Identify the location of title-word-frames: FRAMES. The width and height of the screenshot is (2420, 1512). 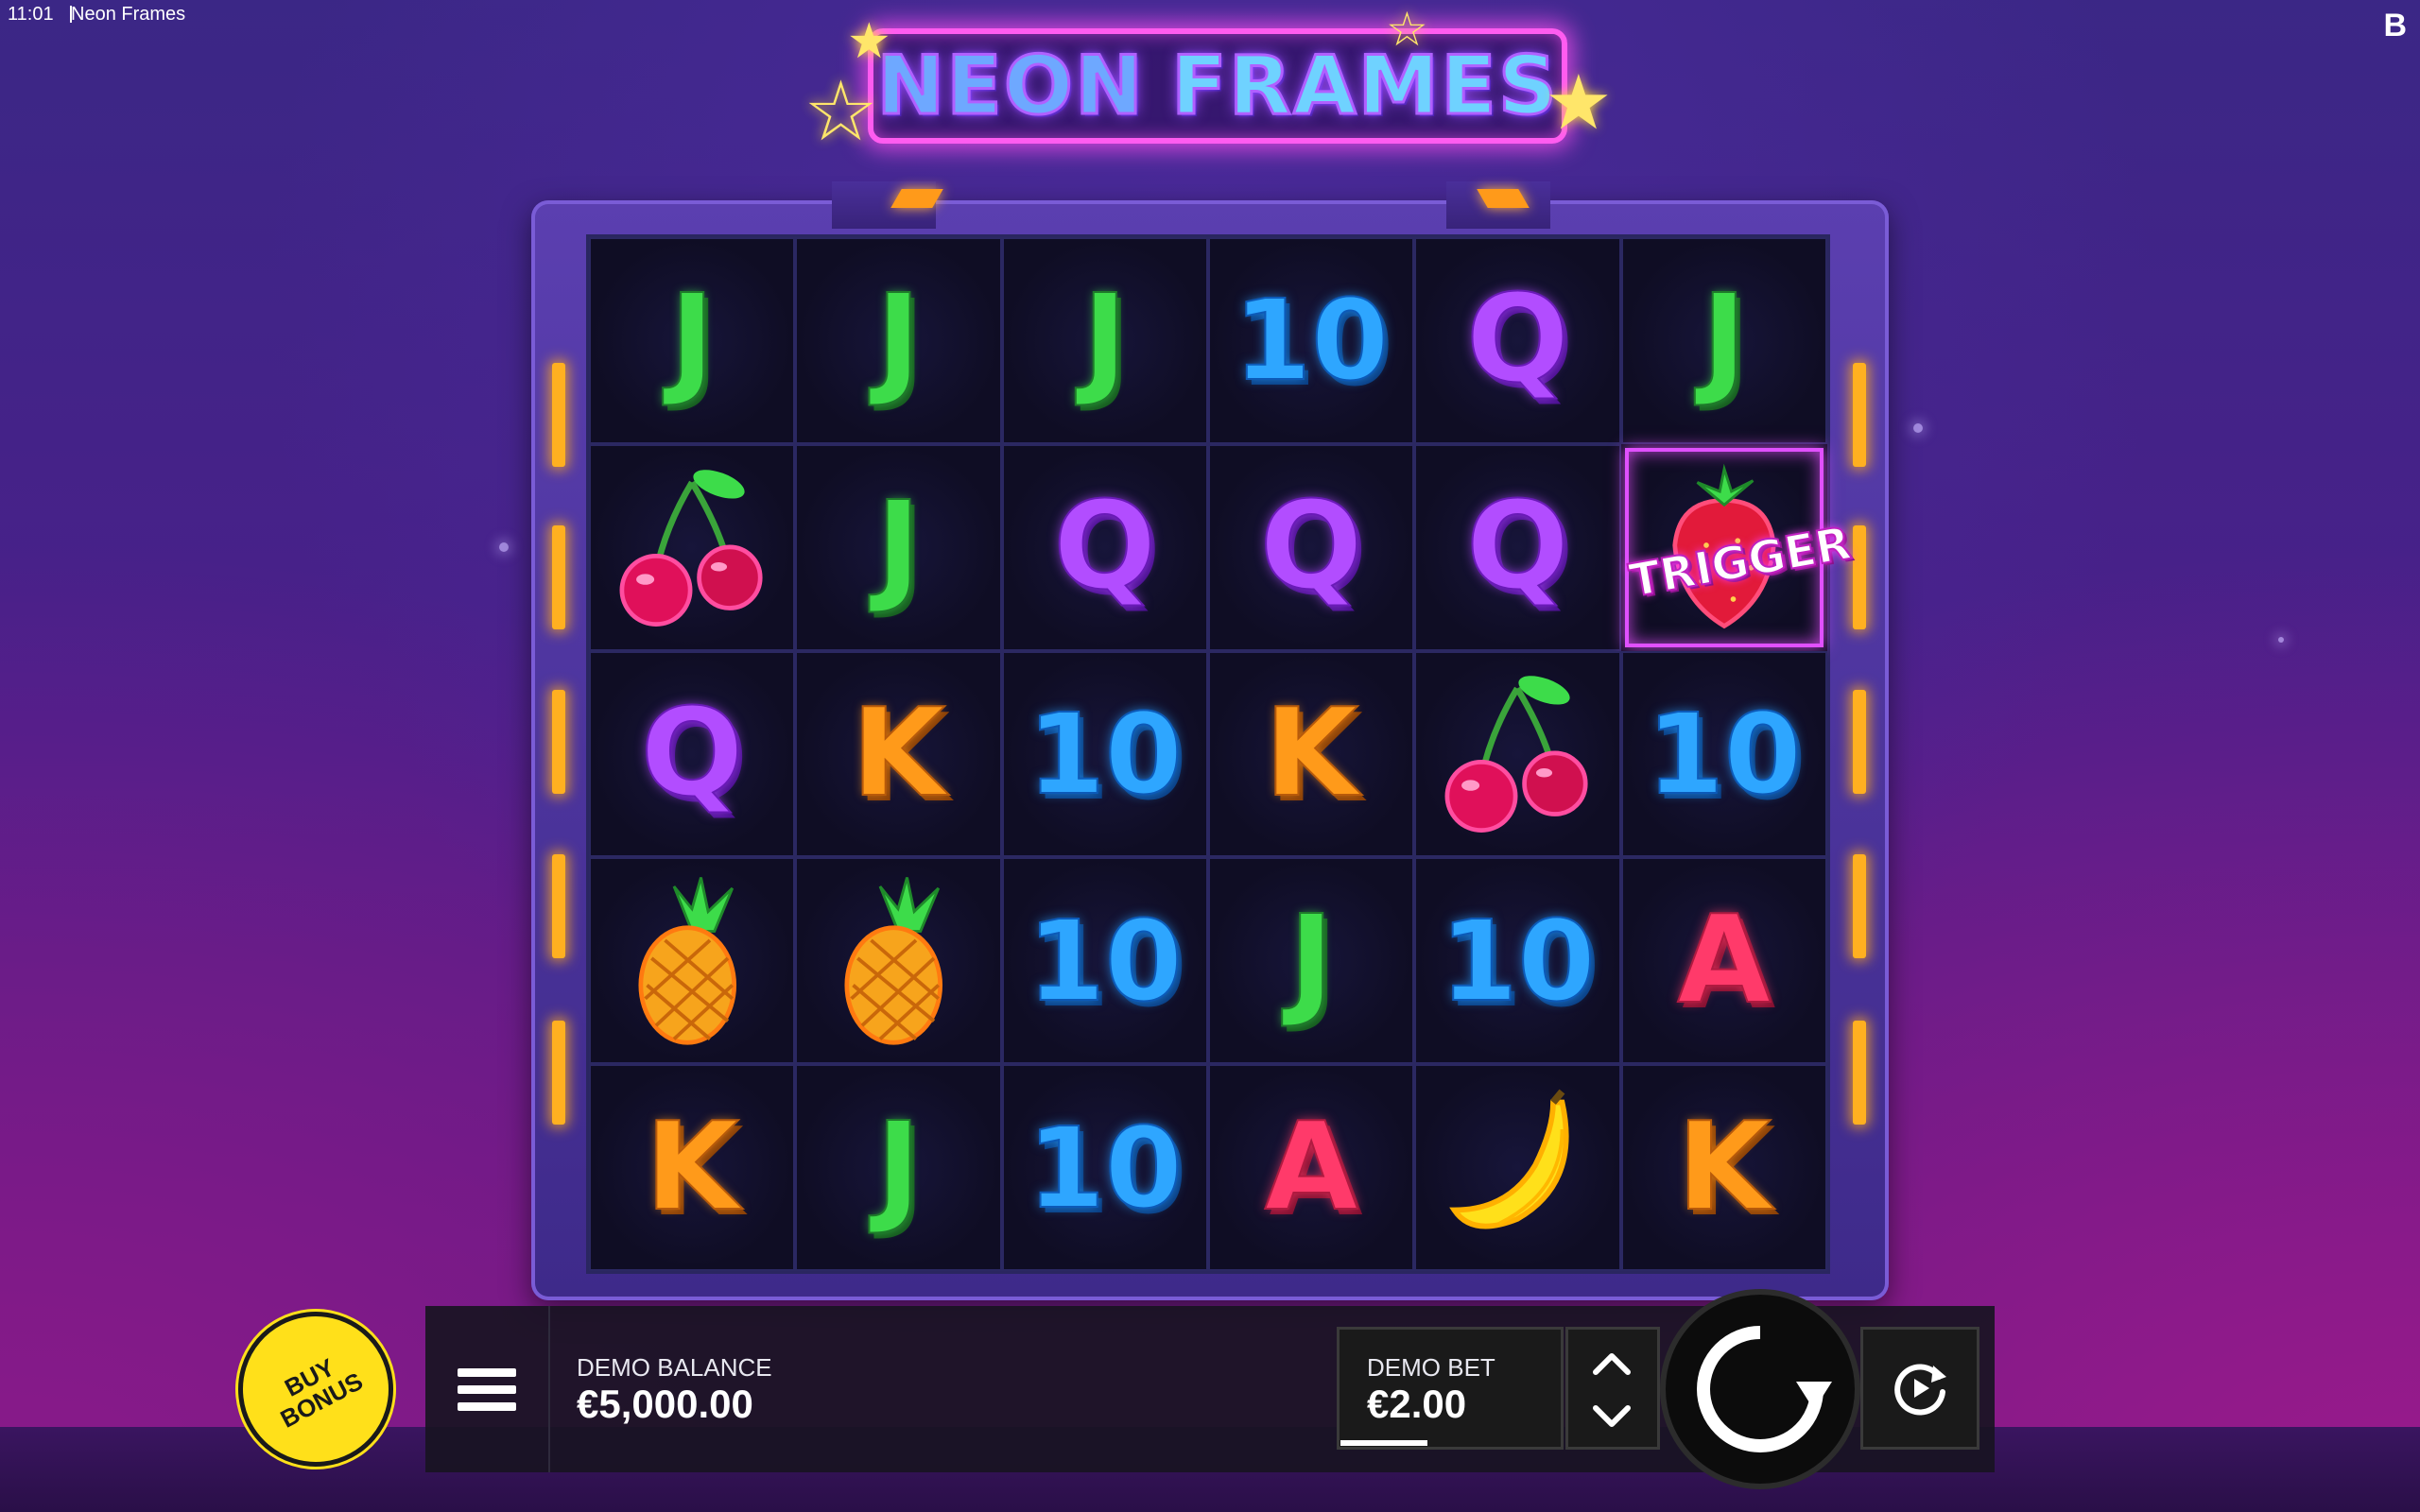
(1364, 86).